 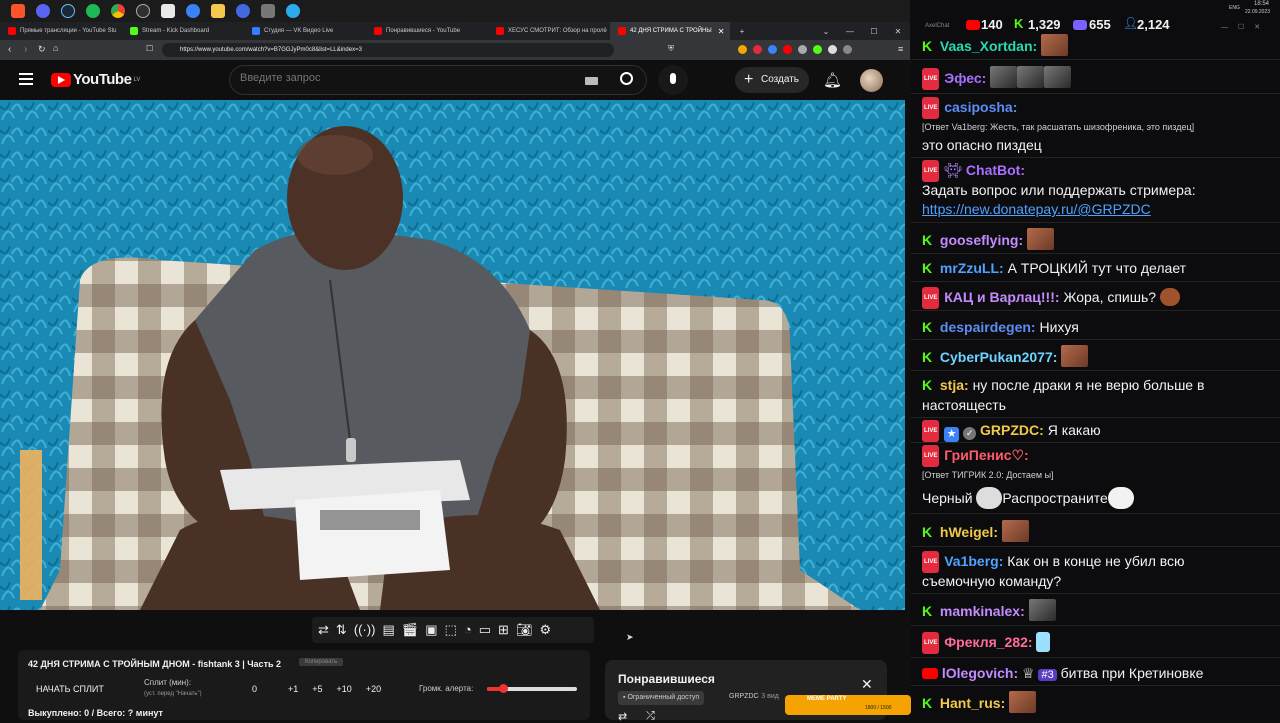 I want to click on hamburger-menu-icon, so click(x=26, y=79).